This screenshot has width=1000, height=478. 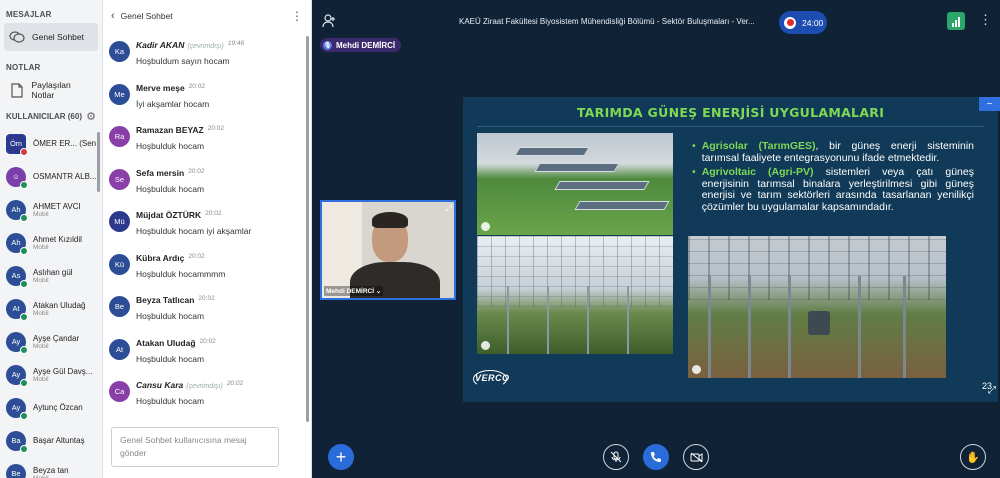 What do you see at coordinates (330, 22) in the screenshot?
I see `add-user-icon` at bounding box center [330, 22].